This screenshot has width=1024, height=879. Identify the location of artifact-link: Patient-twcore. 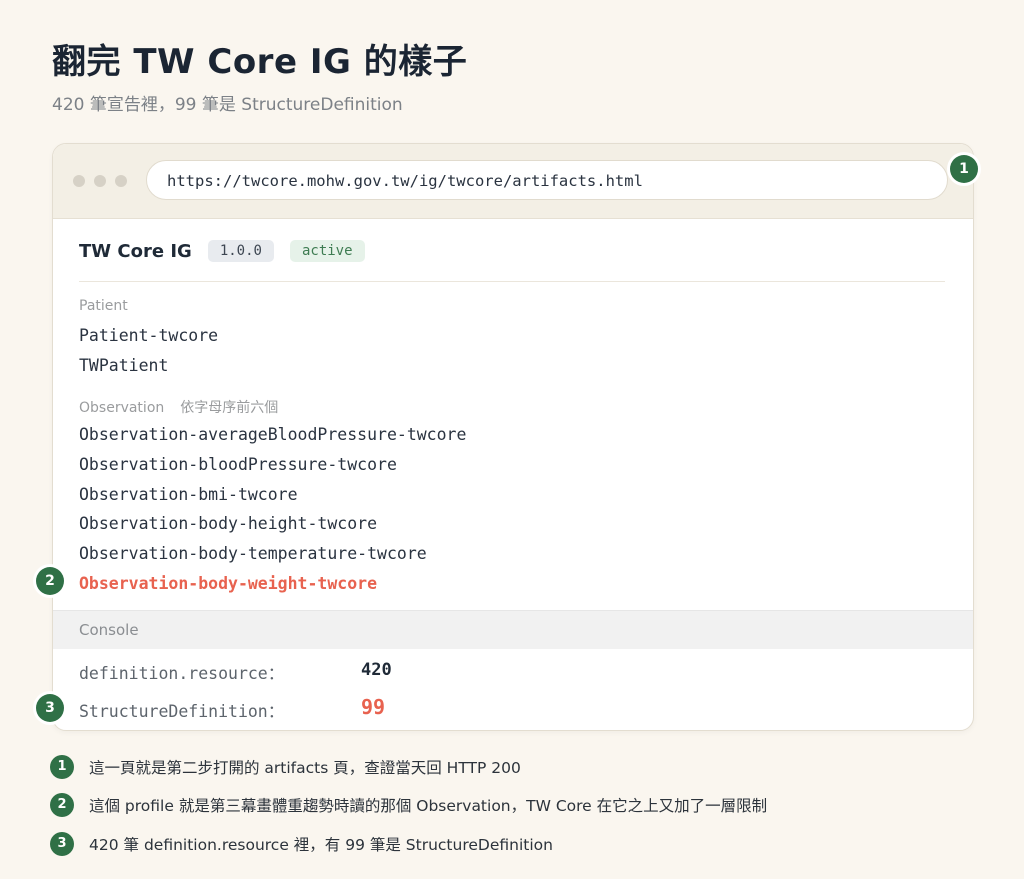
(148, 335).